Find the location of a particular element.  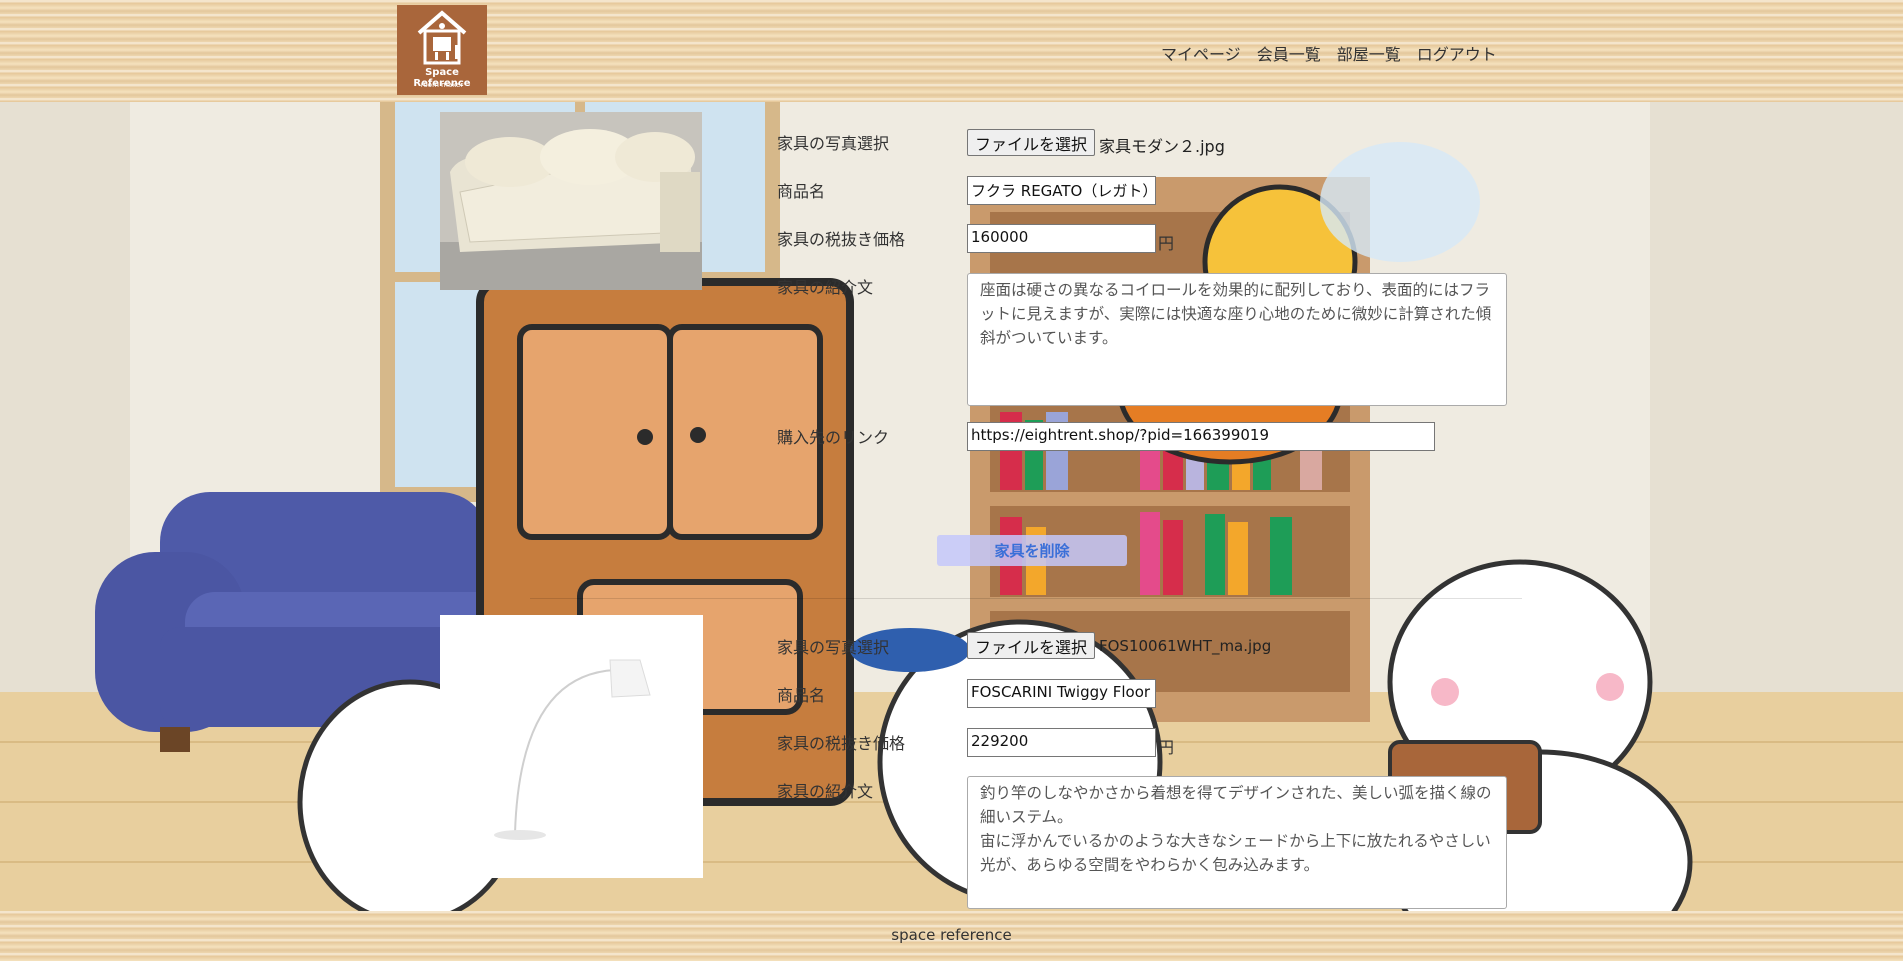

nav-mypage: マイページ is located at coordinates (1201, 53).